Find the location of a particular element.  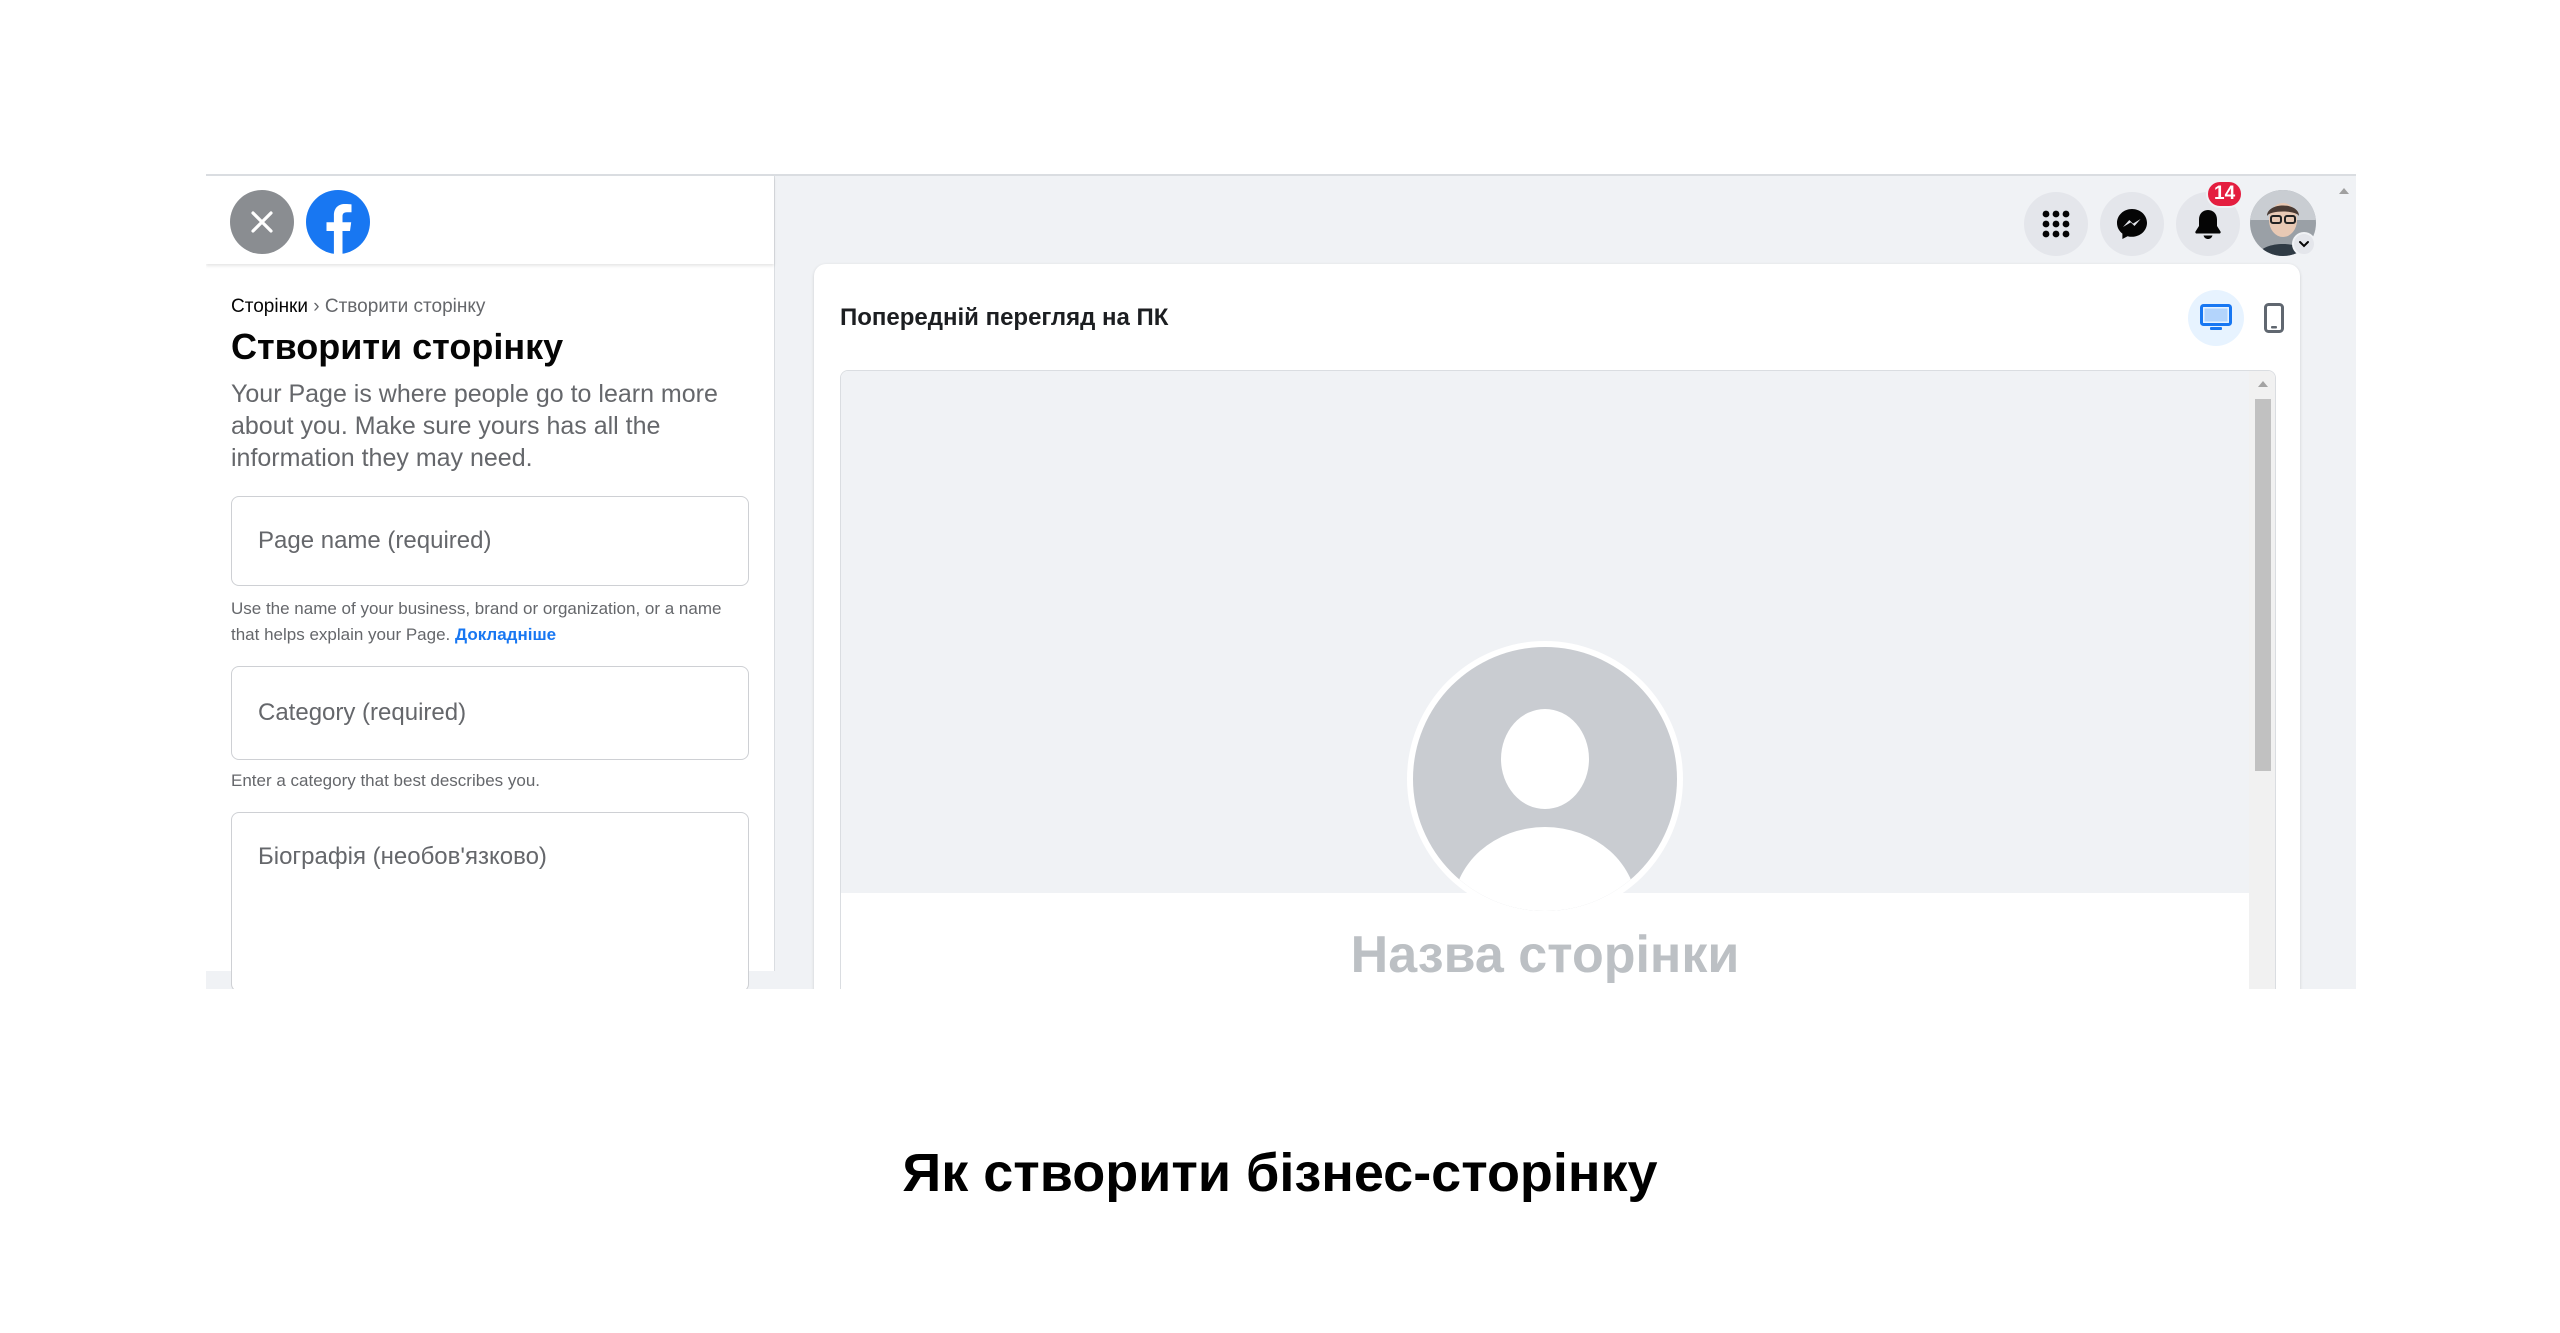

page-name-placeholder: Page name (required) is located at coordinates (375, 540).